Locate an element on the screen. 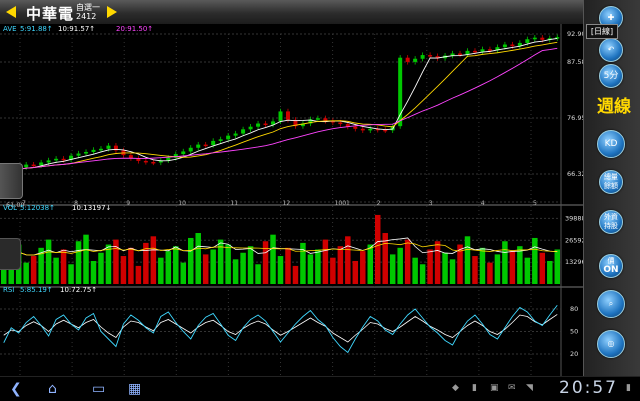  grid-menu-icon: ▦ is located at coordinates (134, 389).